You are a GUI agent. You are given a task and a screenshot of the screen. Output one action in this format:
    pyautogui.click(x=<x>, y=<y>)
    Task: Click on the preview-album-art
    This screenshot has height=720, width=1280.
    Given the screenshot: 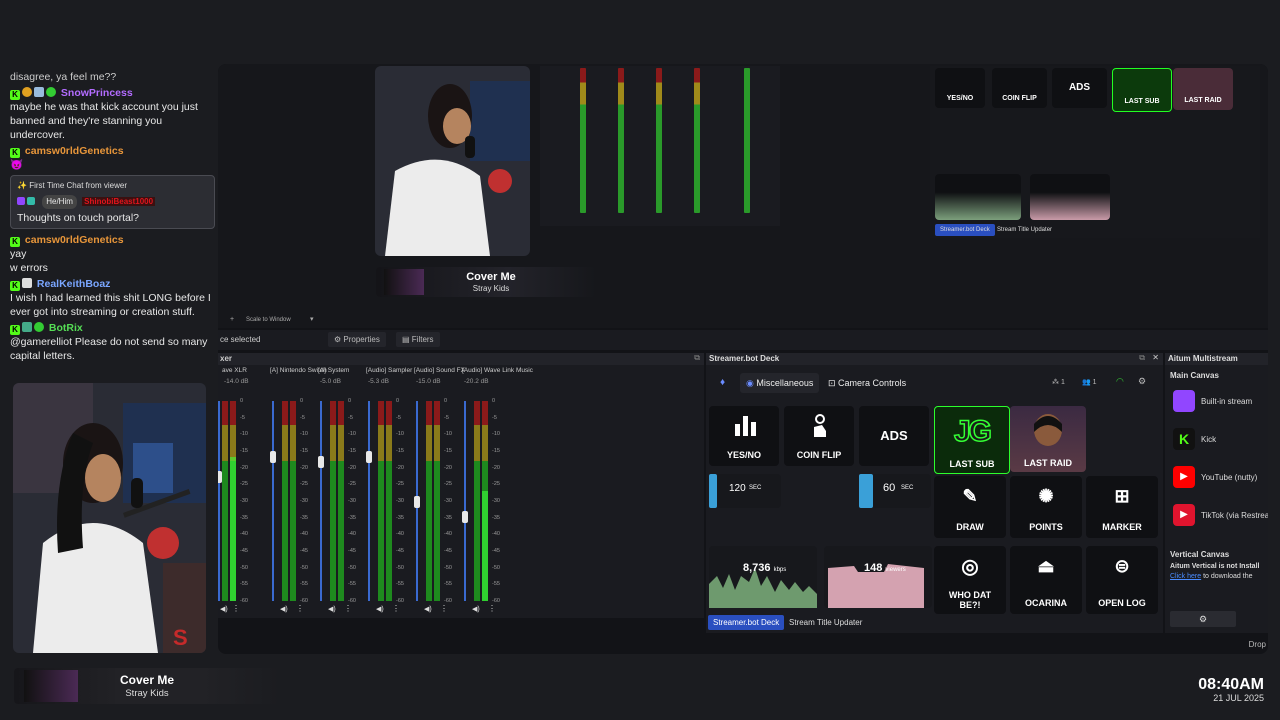 What is the action you would take?
    pyautogui.click(x=404, y=282)
    